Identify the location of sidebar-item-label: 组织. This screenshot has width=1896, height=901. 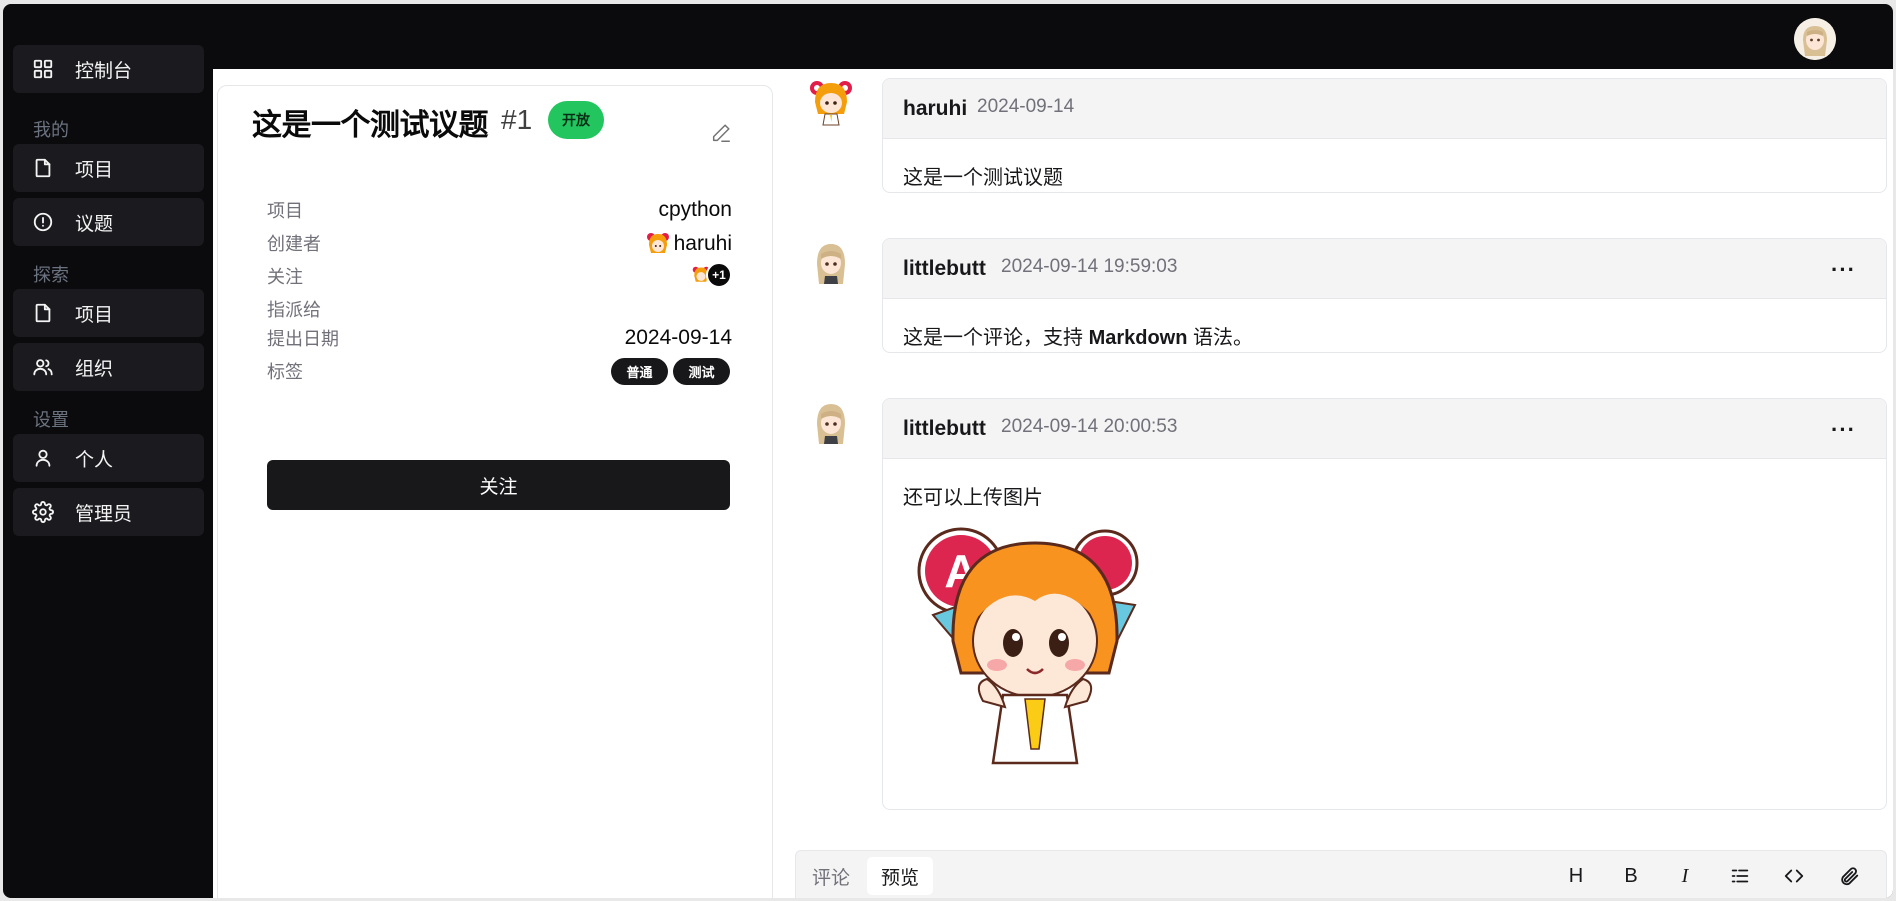
(94, 369).